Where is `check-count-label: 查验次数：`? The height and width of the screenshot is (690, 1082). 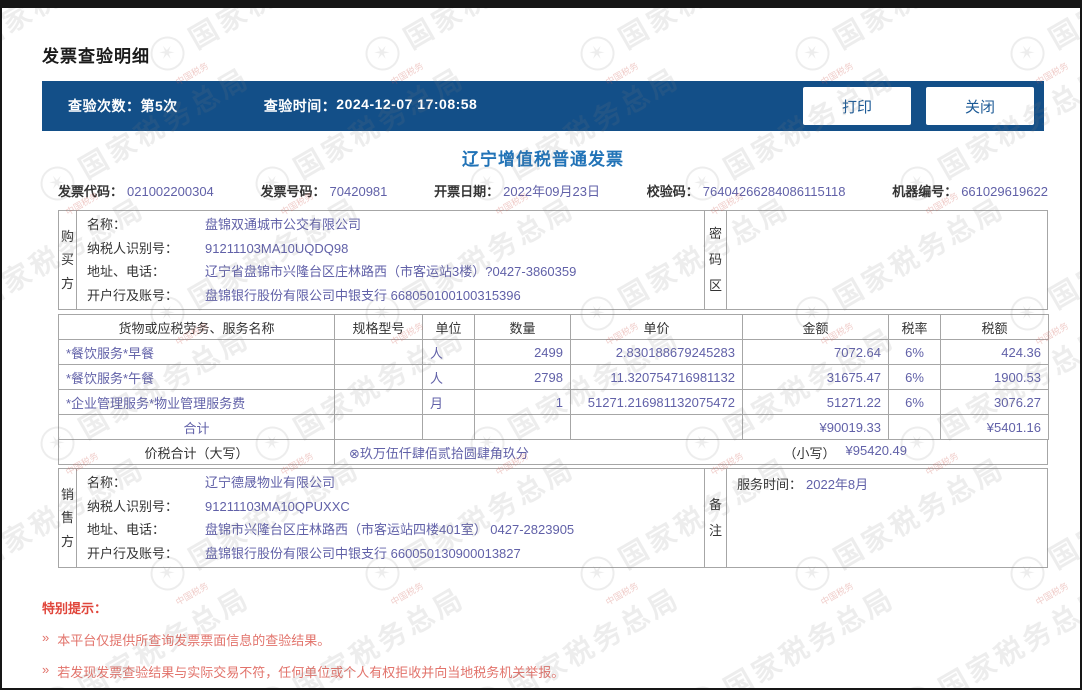
check-count-label: 查验次数： is located at coordinates (104, 106).